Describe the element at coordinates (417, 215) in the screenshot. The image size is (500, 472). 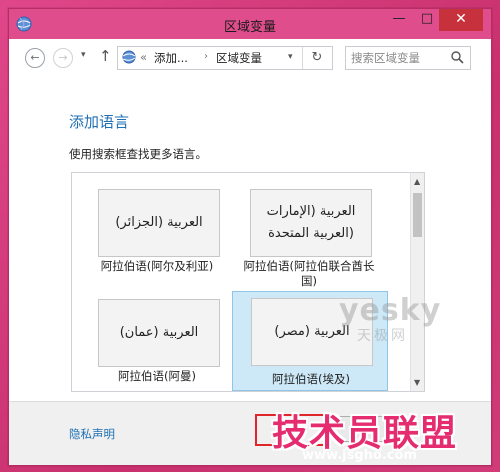
I see `scroll-thumb` at that location.